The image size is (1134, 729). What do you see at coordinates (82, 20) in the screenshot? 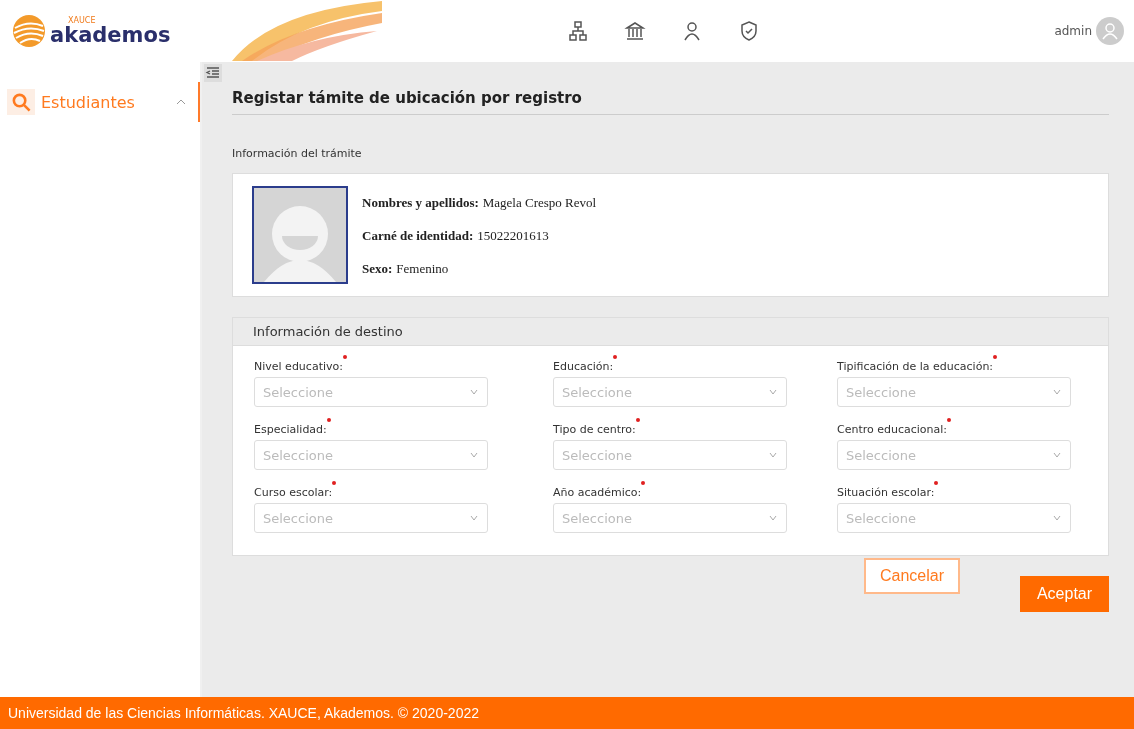
I see `logo-tagline: XAUCE` at bounding box center [82, 20].